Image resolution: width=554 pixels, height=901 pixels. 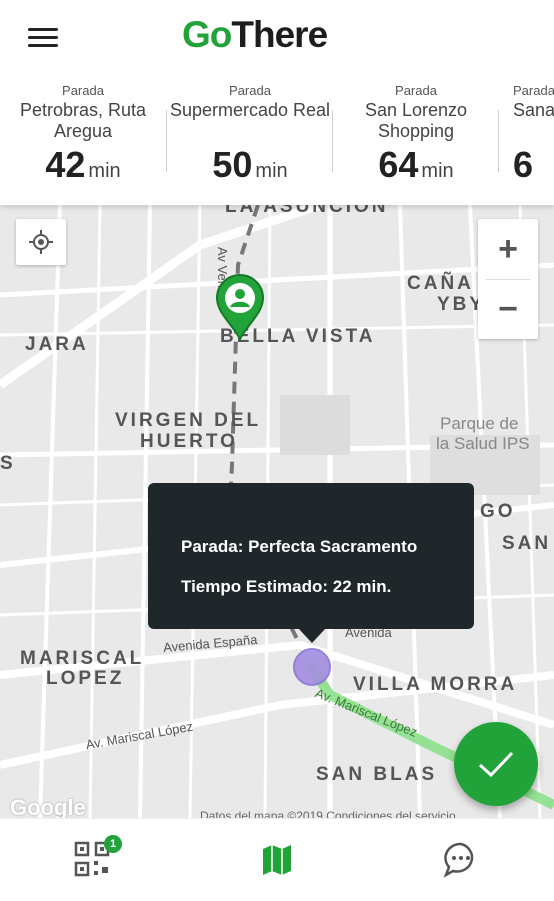 What do you see at coordinates (83, 120) in the screenshot?
I see `stop-name: Petrobras, Ruta Aregua` at bounding box center [83, 120].